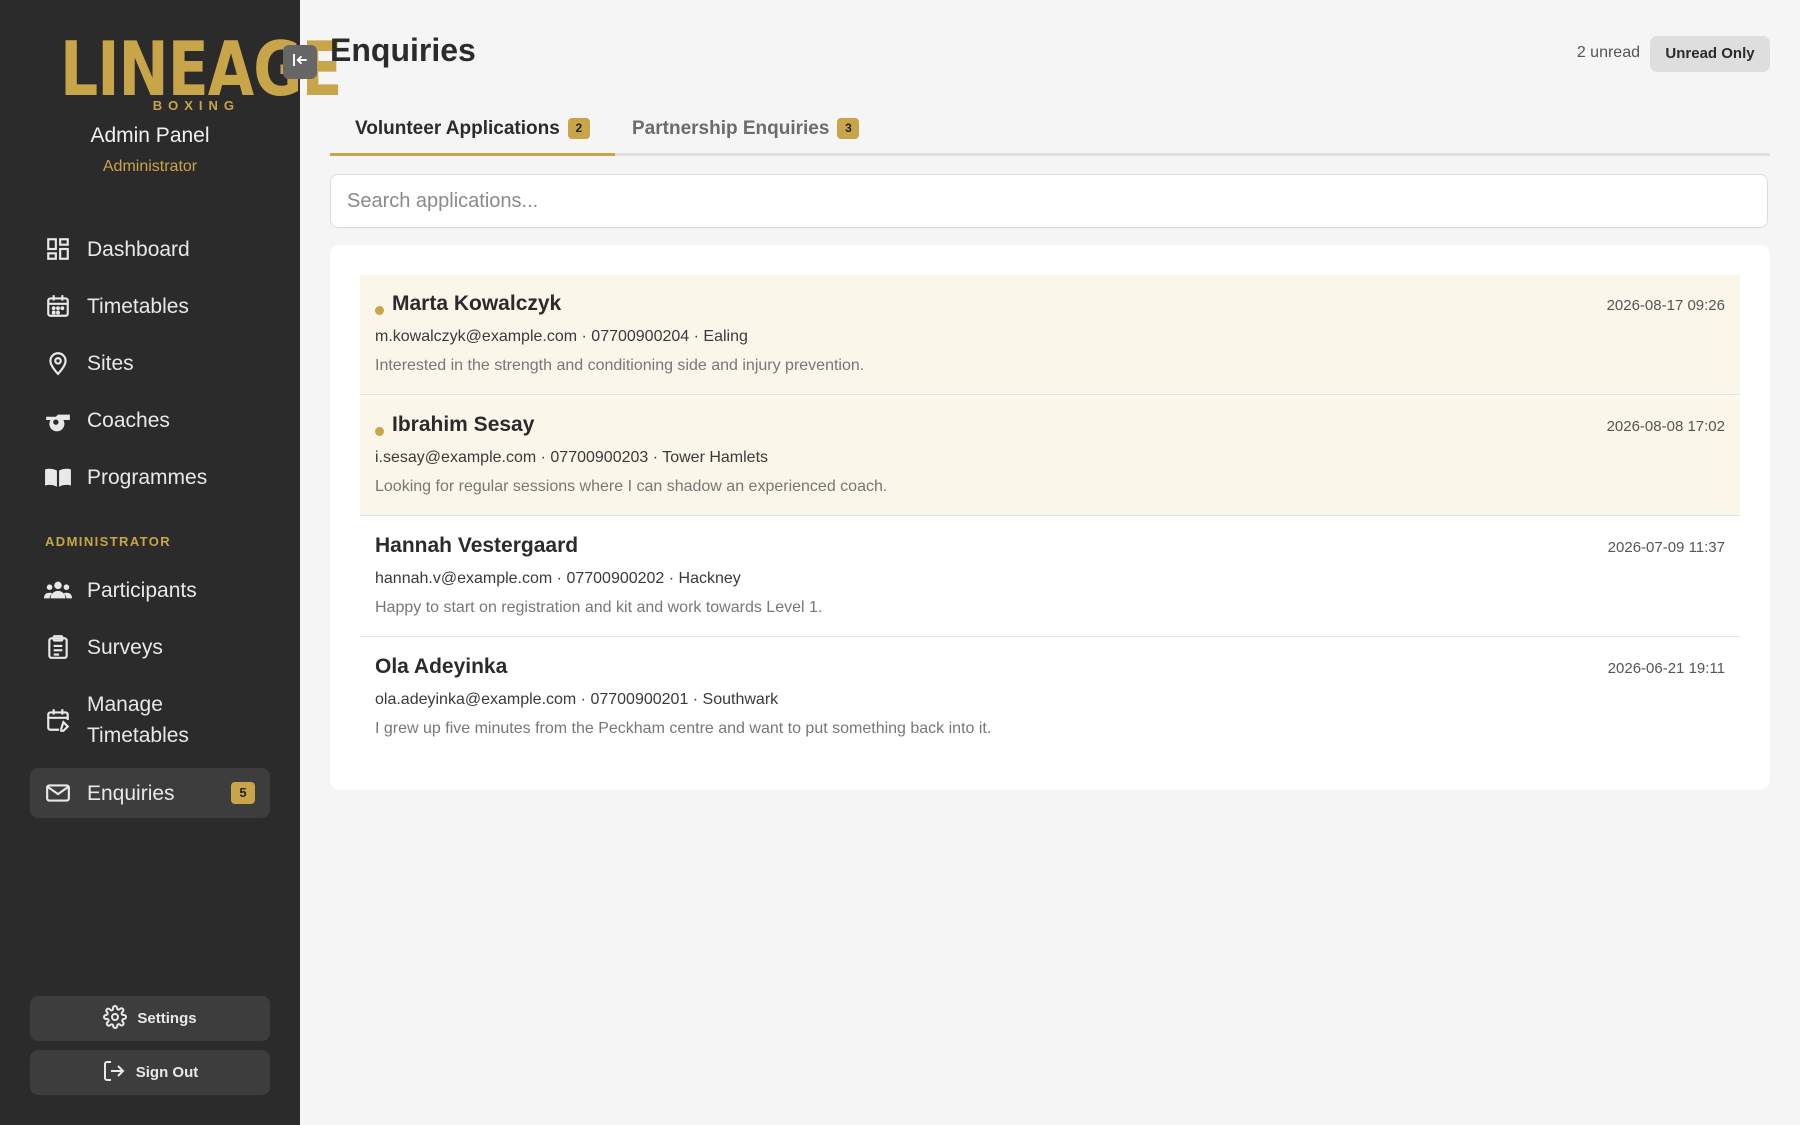 The height and width of the screenshot is (1125, 1800). I want to click on tab-label: Partnership Enquiries, so click(731, 128).